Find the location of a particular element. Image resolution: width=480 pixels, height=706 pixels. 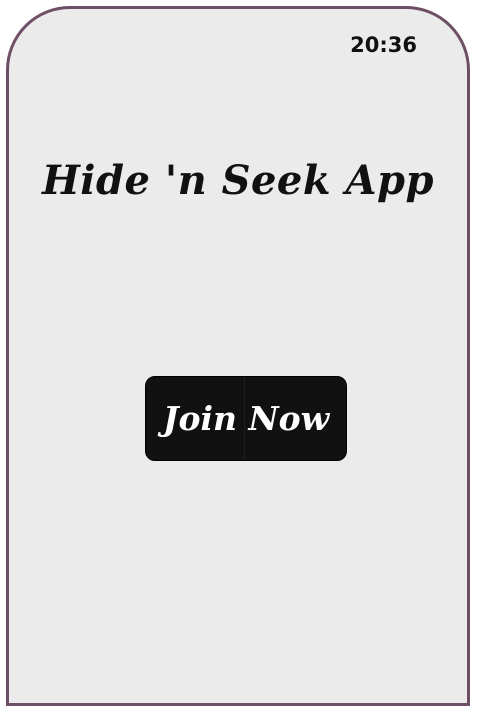

app-title: Hide 'n Seek App is located at coordinates (238, 180).